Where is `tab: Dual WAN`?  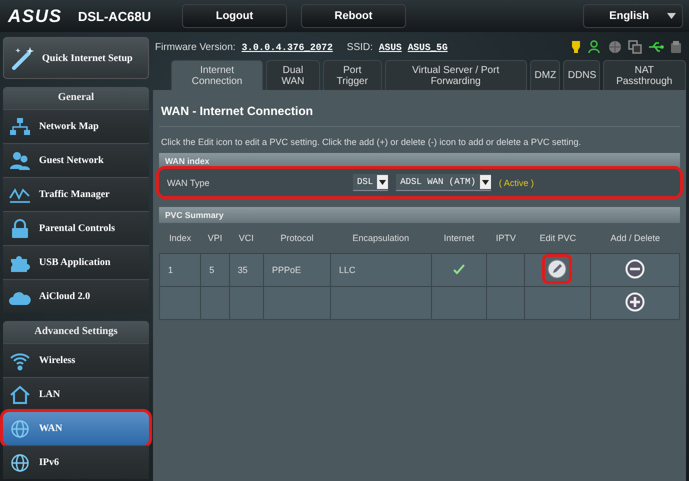
tab: Dual WAN is located at coordinates (293, 75).